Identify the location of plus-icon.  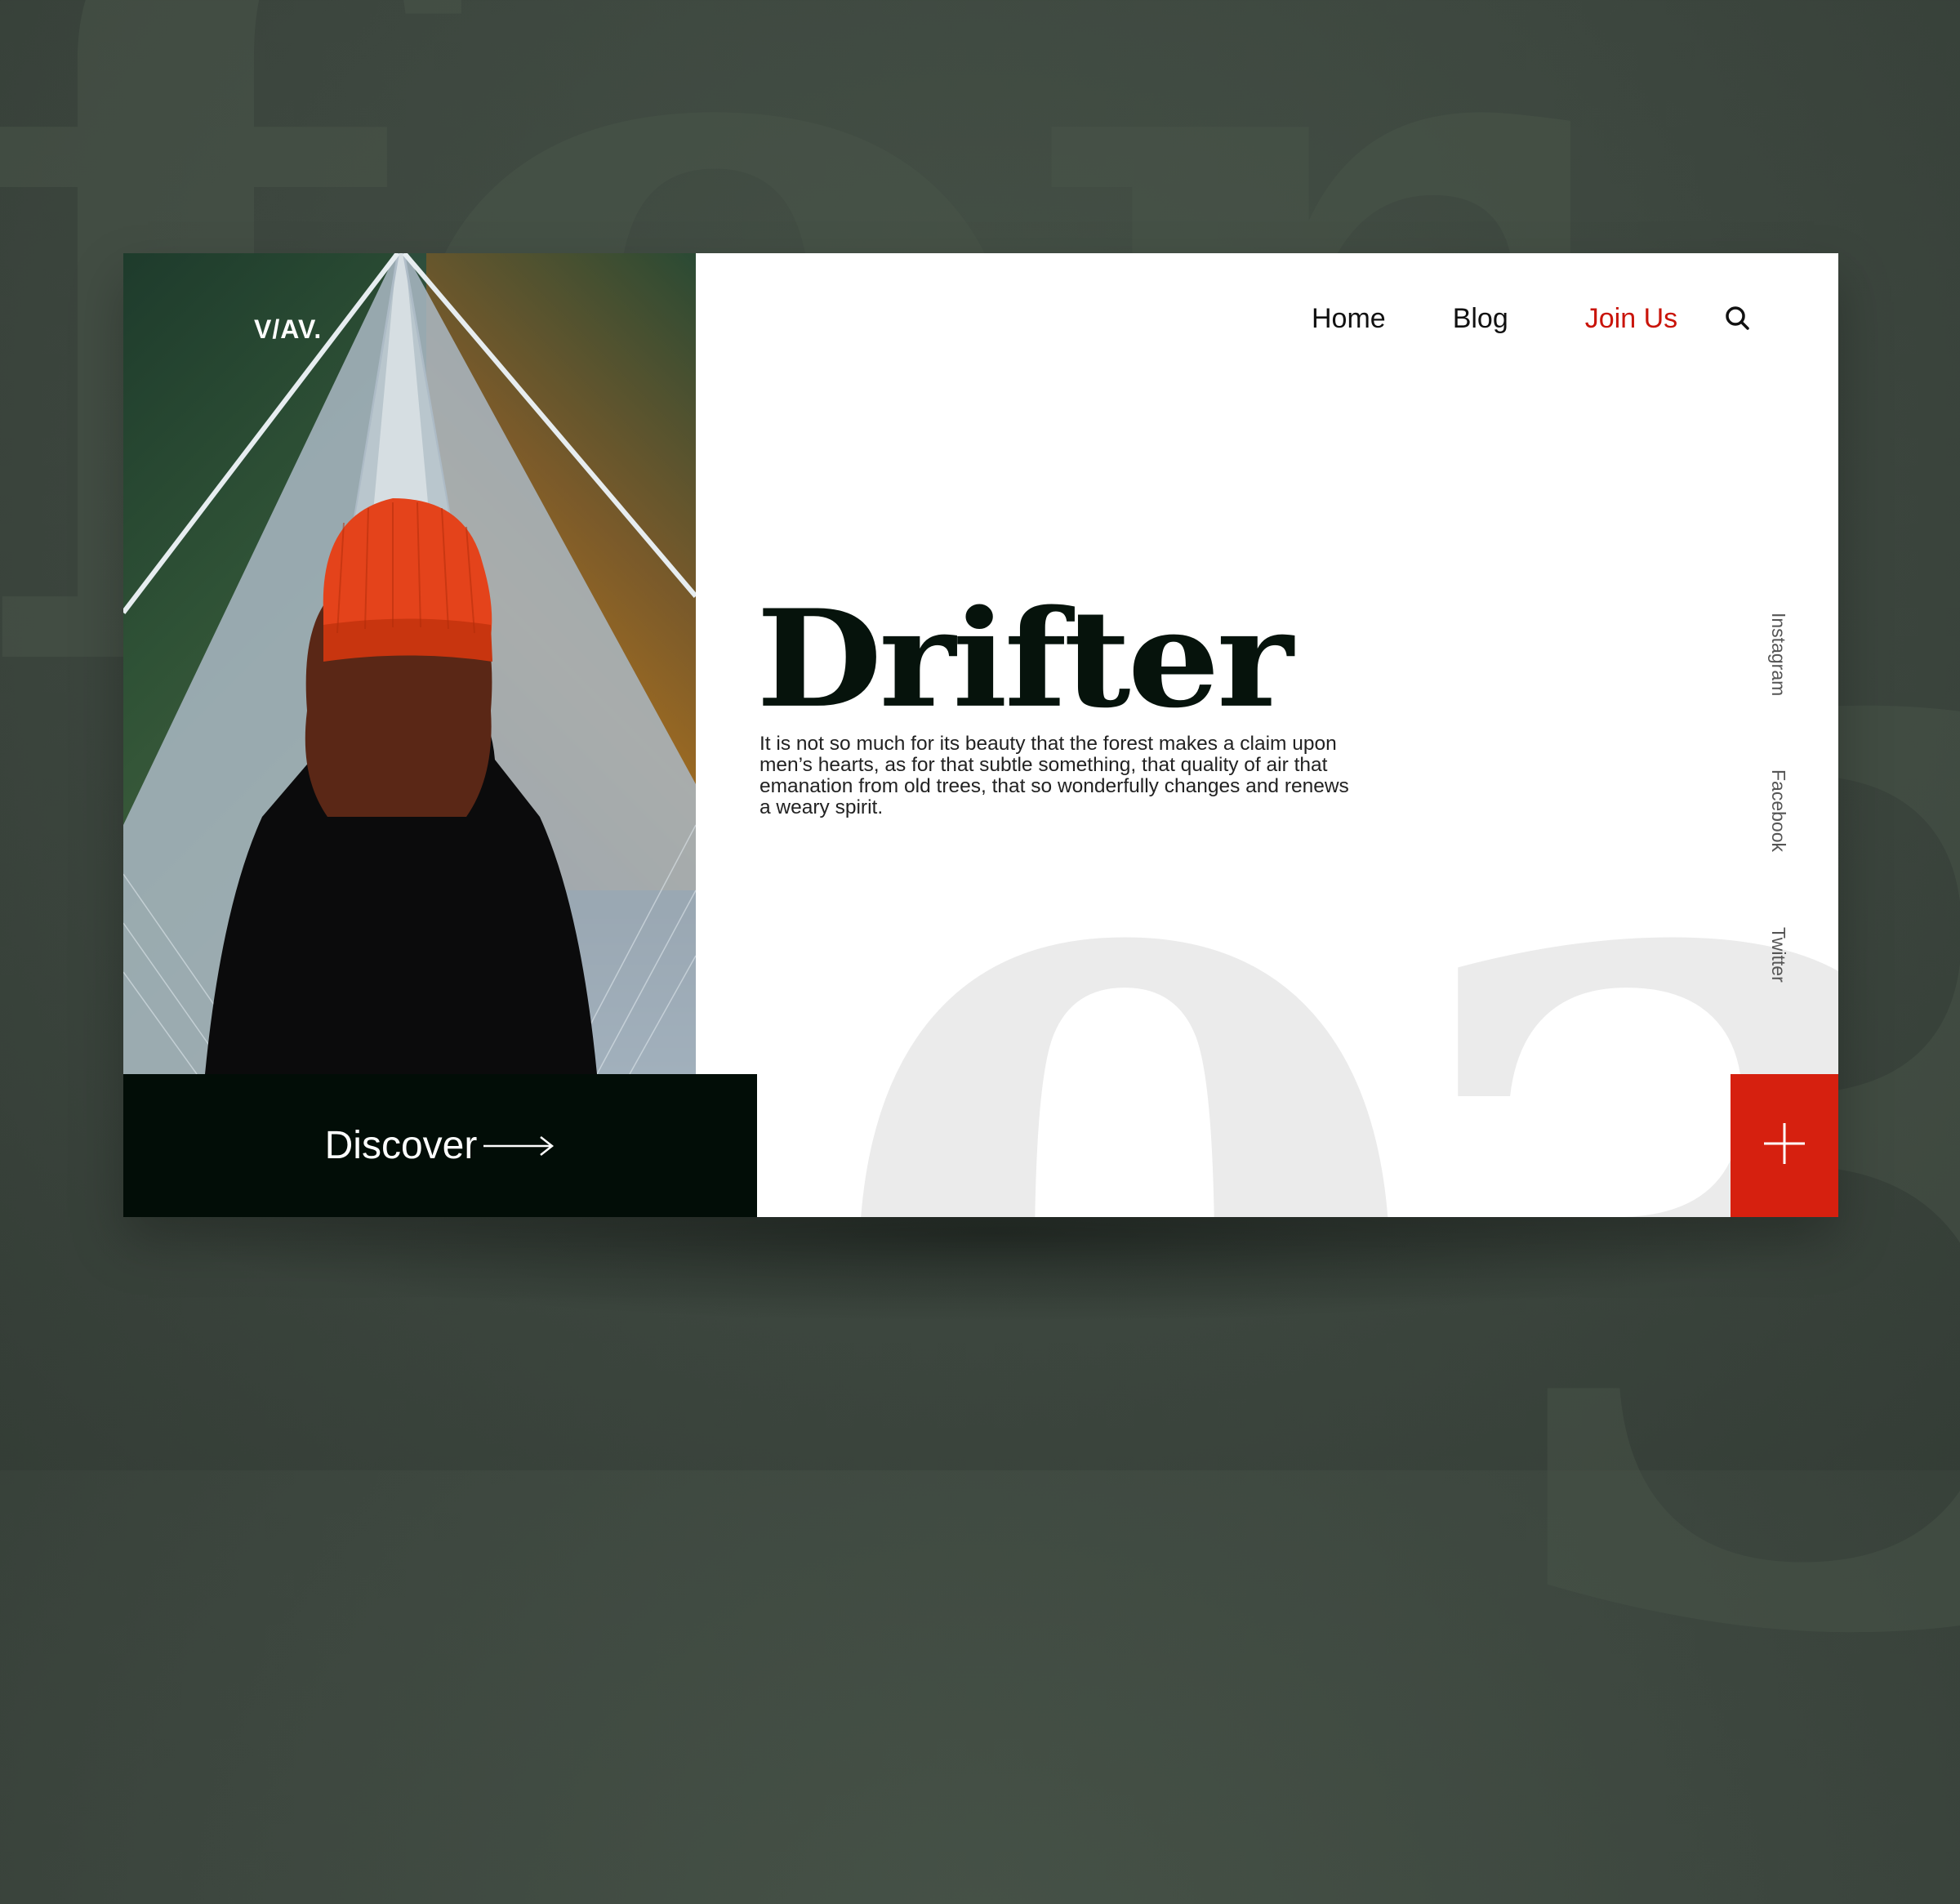
(1784, 1145).